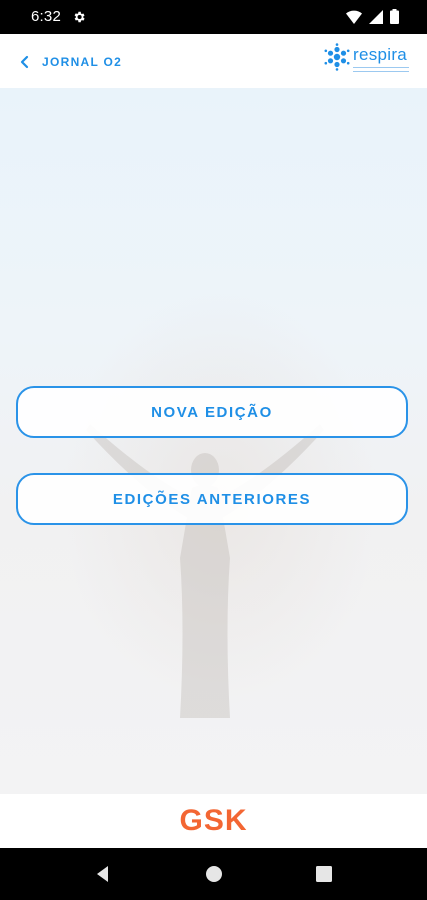  What do you see at coordinates (354, 17) in the screenshot?
I see `wifi-icon` at bounding box center [354, 17].